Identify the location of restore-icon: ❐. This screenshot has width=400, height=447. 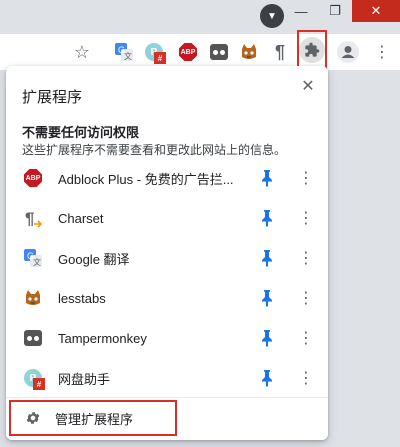
(335, 10).